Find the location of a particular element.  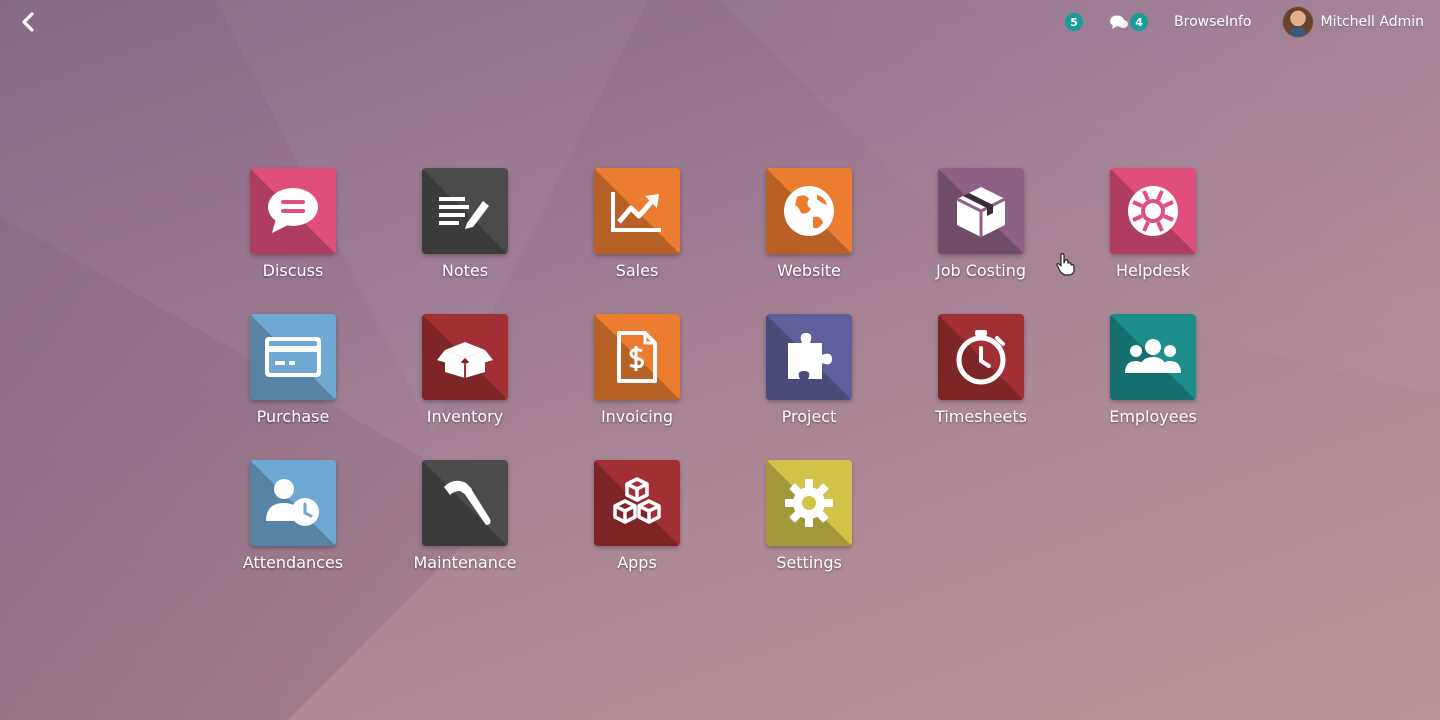

group-users-icon is located at coordinates (1153, 356).